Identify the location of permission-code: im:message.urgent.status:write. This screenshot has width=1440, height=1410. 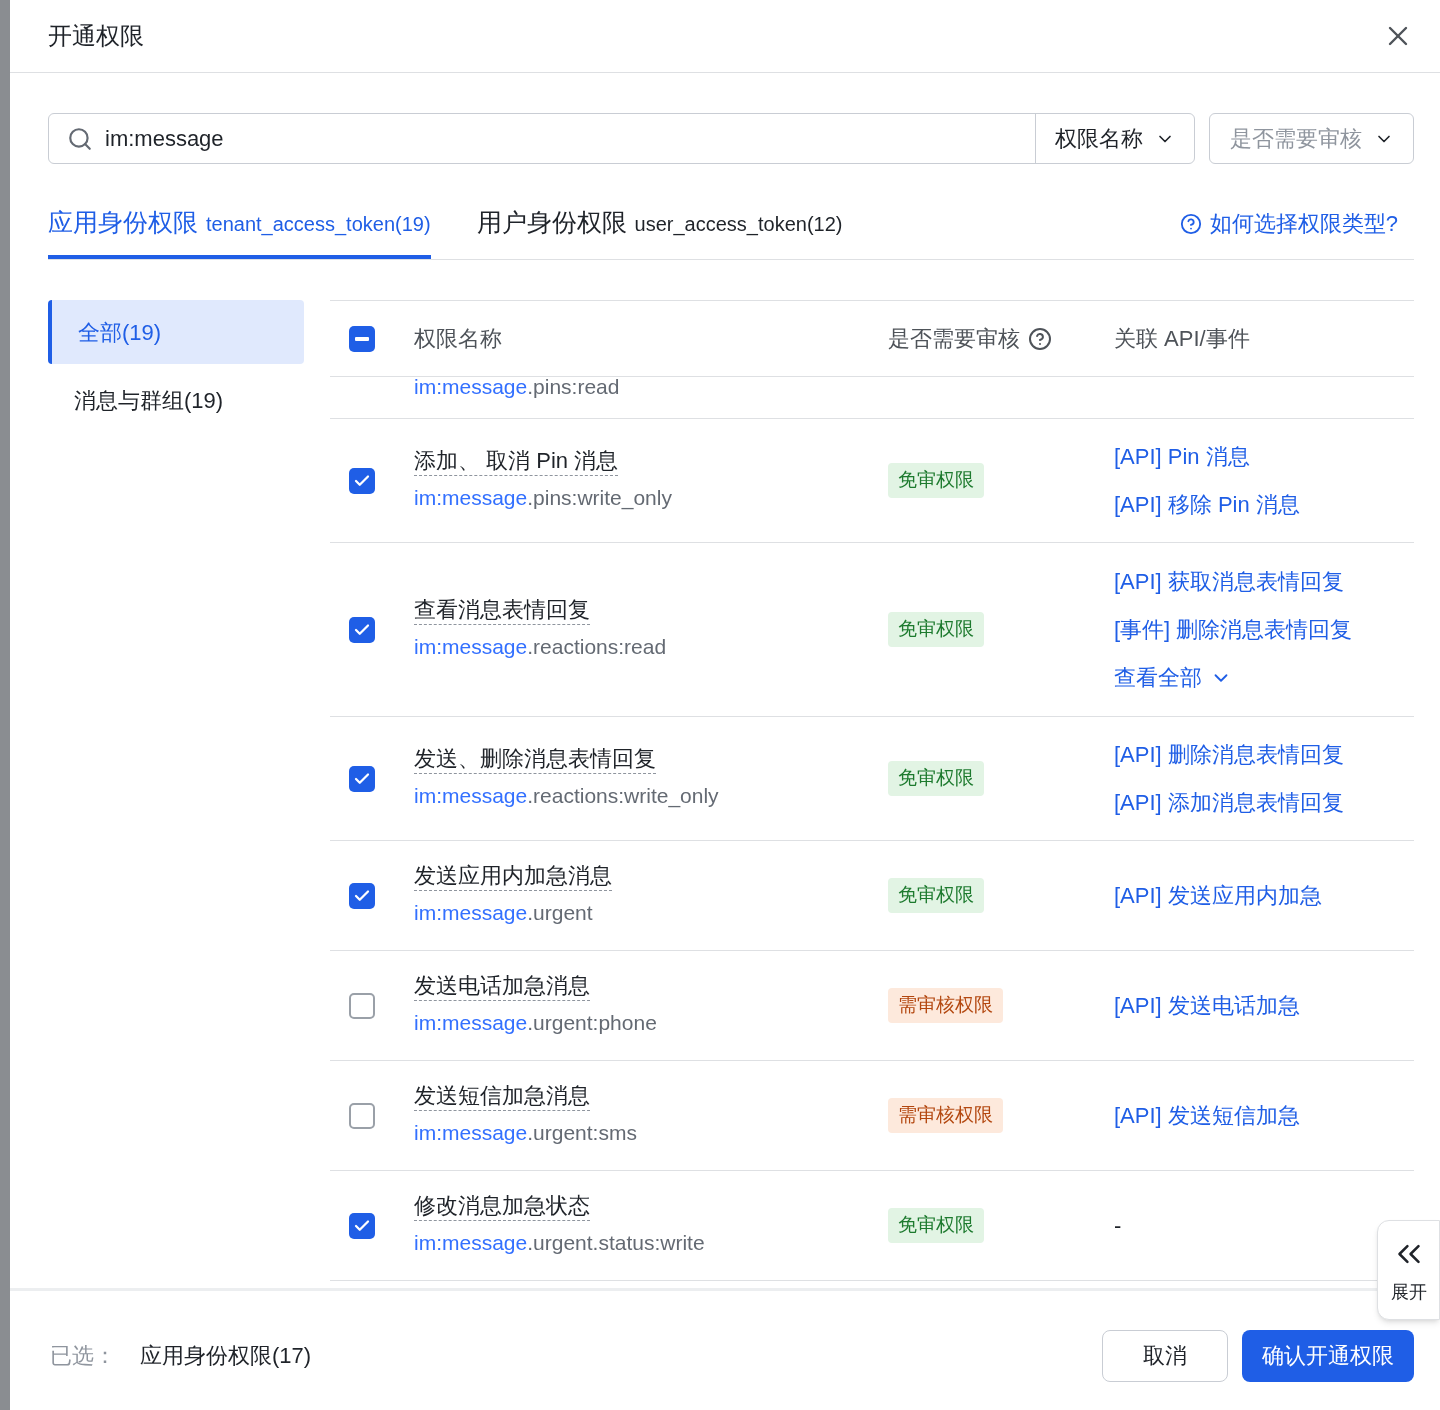
(560, 1243).